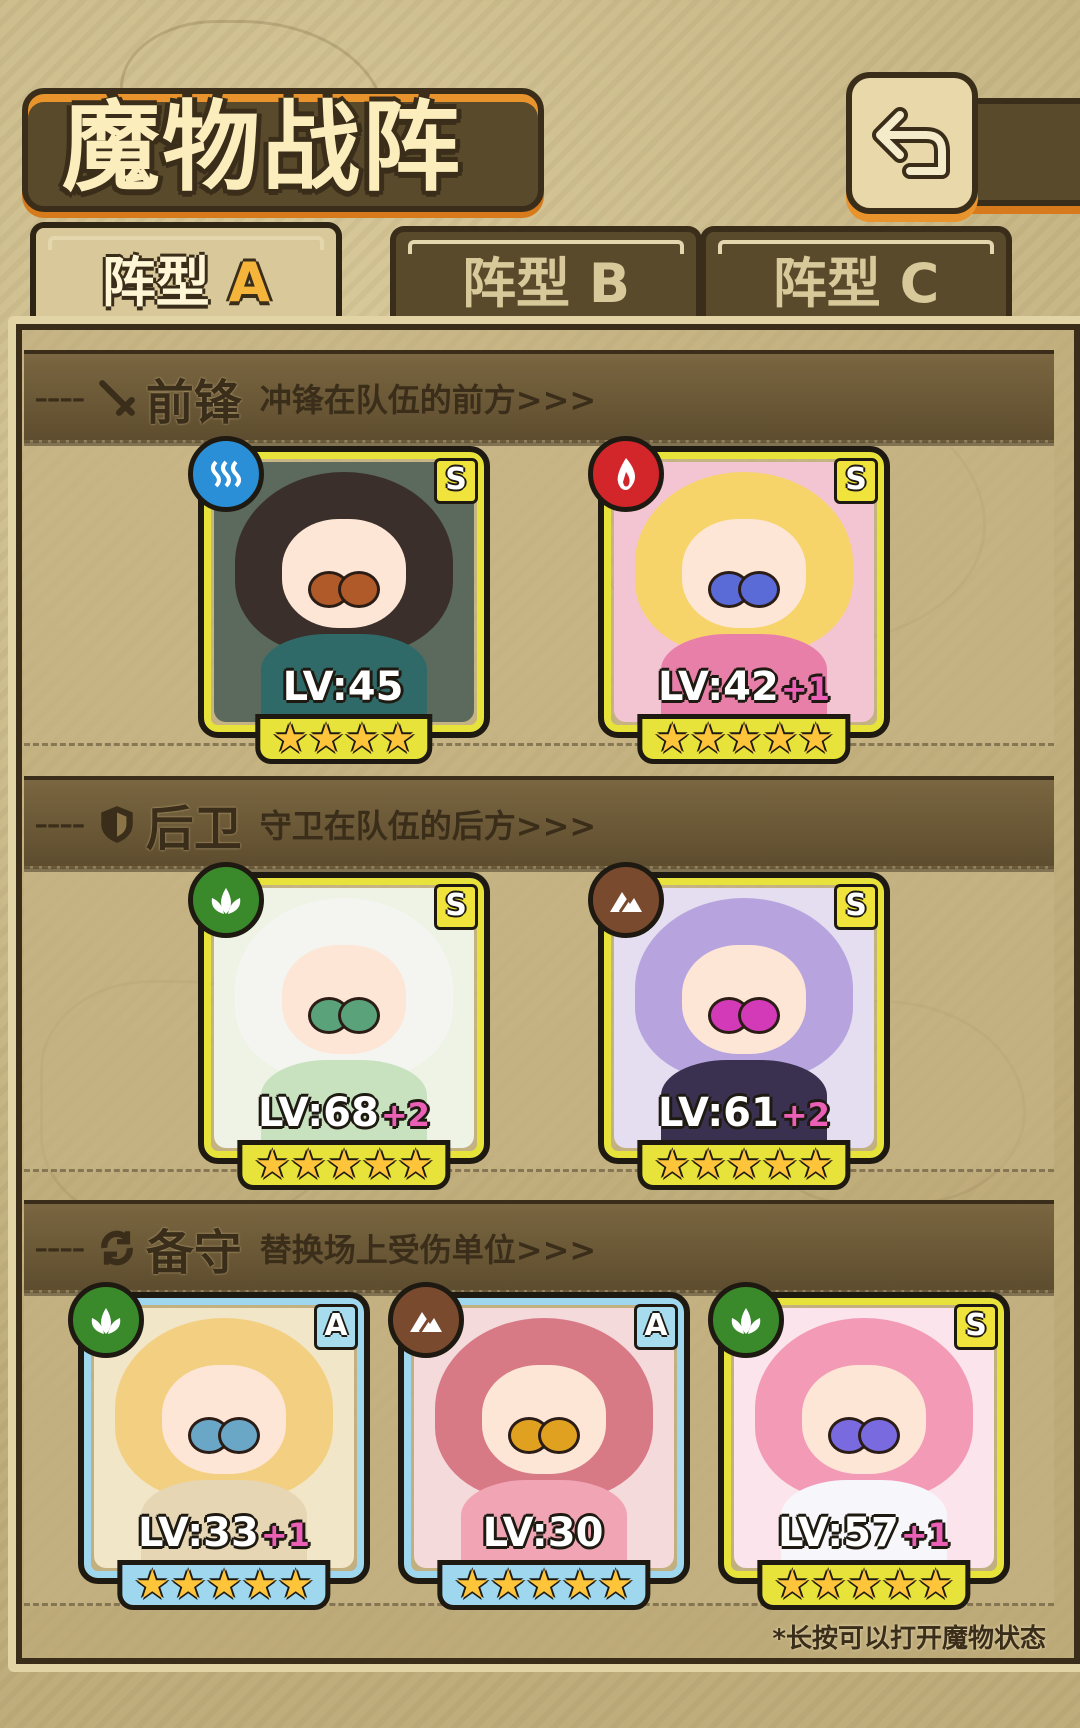 This screenshot has height=1728, width=1080. I want to click on unit-card: A LV:30 ★★★★★, so click(539, 1446).